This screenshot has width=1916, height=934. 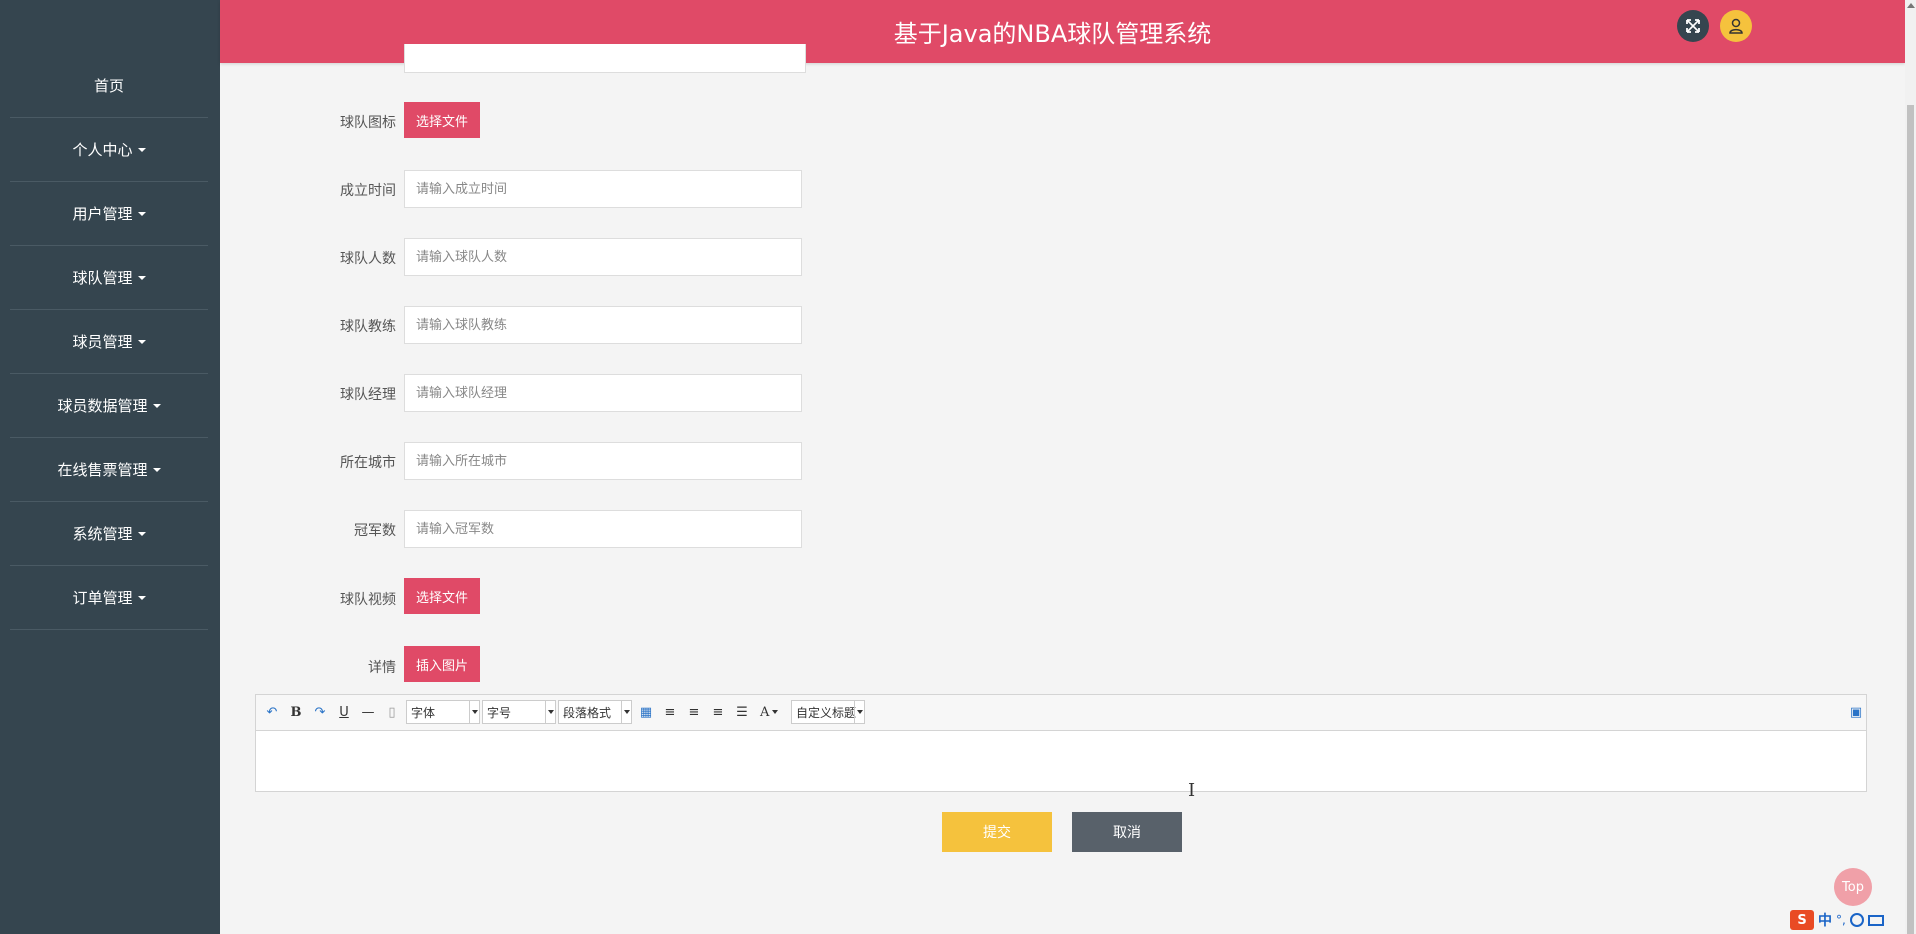 I want to click on founded-label: 成立时间, so click(x=368, y=191).